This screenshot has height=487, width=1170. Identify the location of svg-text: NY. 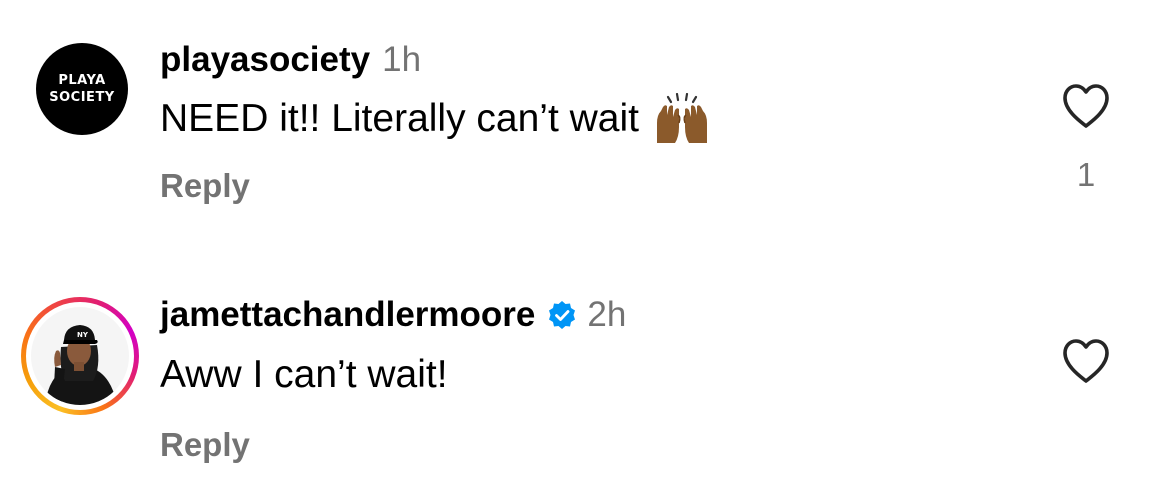
(83, 335).